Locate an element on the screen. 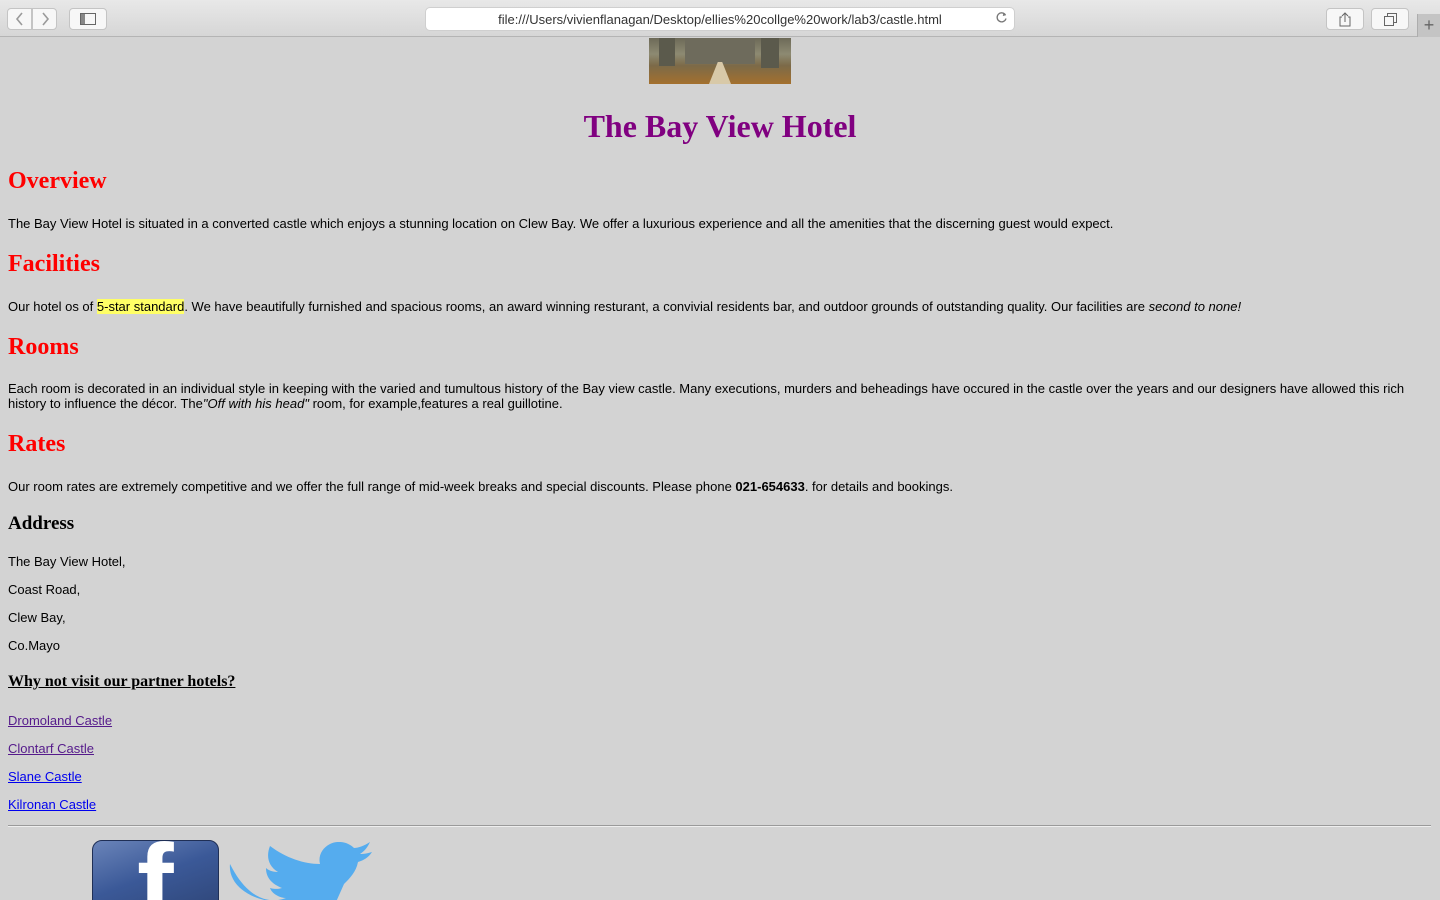  sidebar-icon is located at coordinates (88, 19).